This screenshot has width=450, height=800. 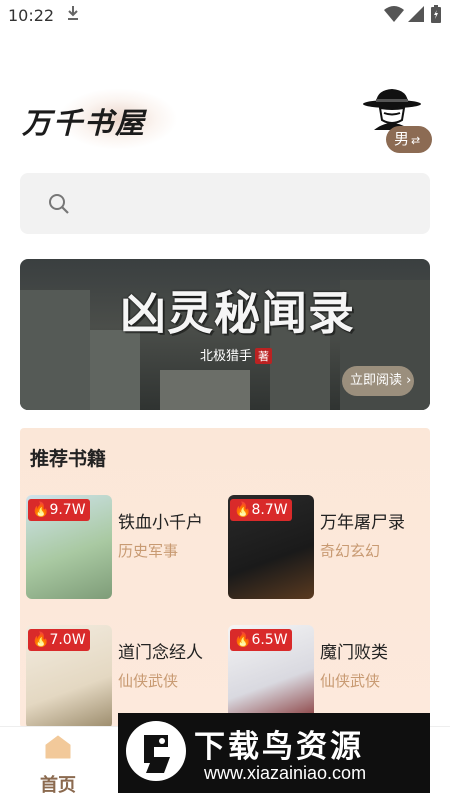 I want to click on book-item: 🔥9.7W 铁血小千户 历史军事, so click(x=126, y=550).